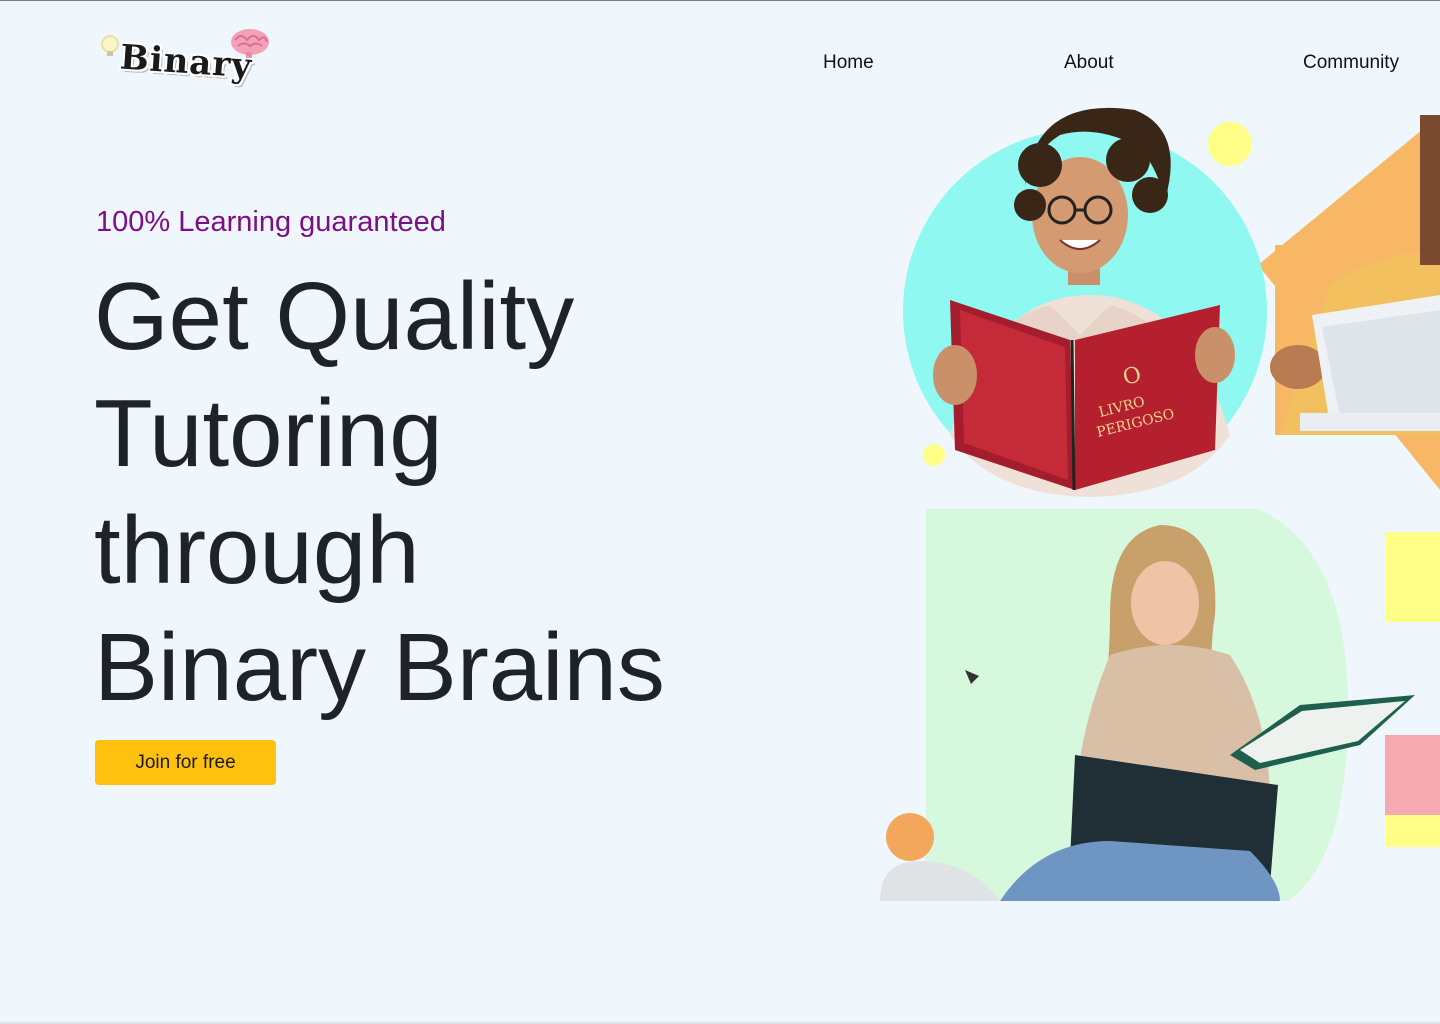 The width and height of the screenshot is (1440, 1024). Describe the element at coordinates (185, 762) in the screenshot. I see `join-for-free-button: Join for free` at that location.